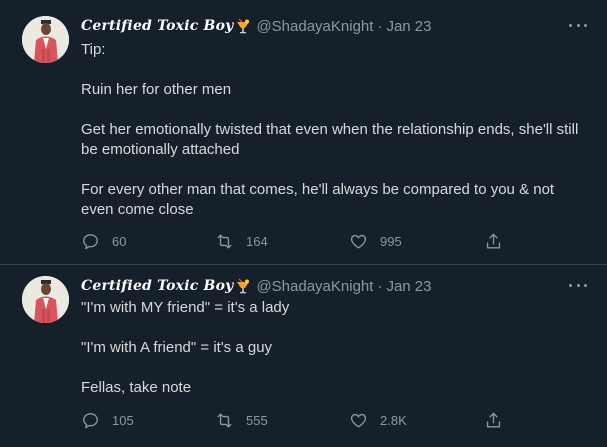 Image resolution: width=607 pixels, height=447 pixels. Describe the element at coordinates (123, 420) in the screenshot. I see `reply-count: 105` at that location.